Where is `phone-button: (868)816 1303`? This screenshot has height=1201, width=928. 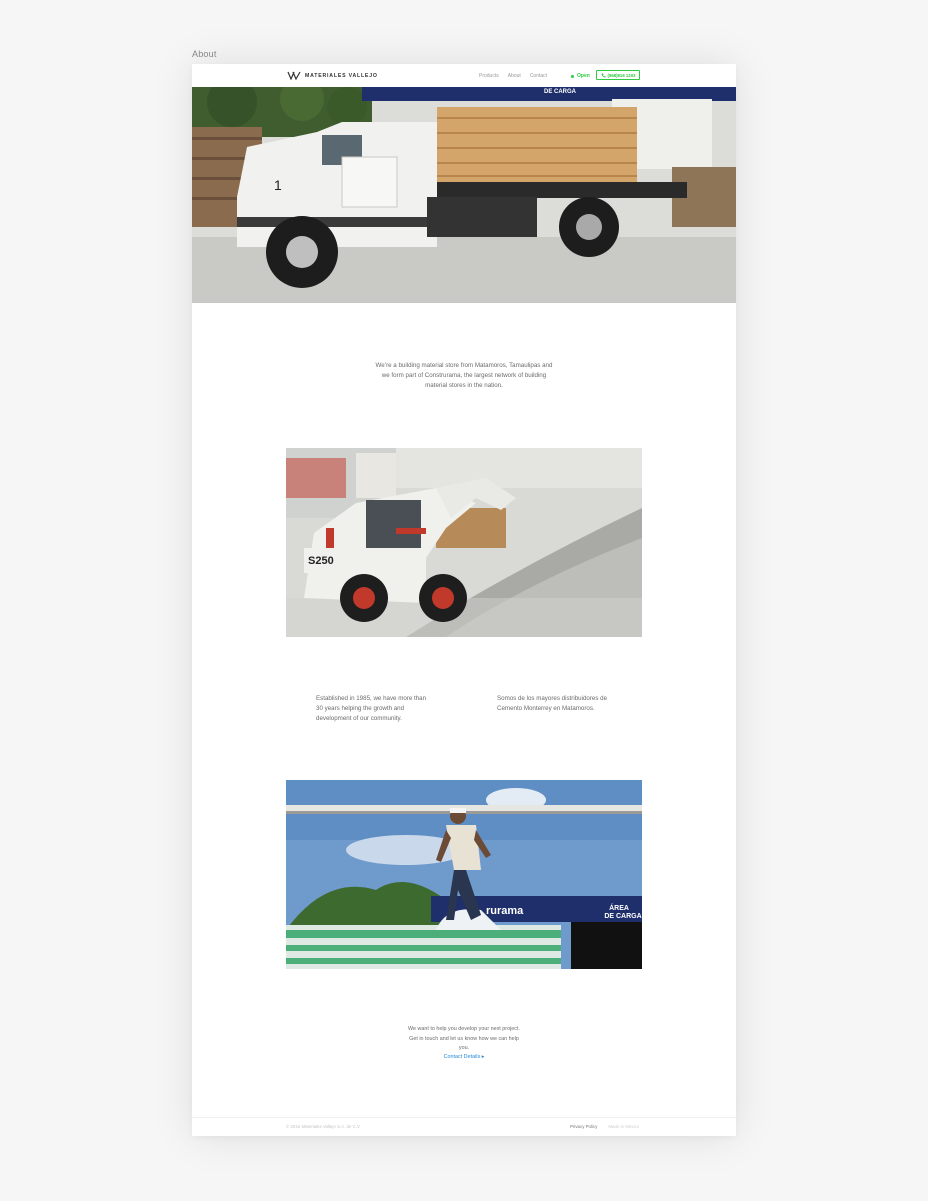 phone-button: (868)816 1303 is located at coordinates (618, 75).